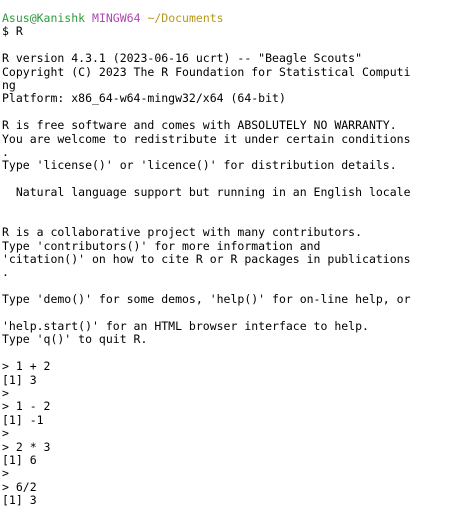 This screenshot has height=510, width=474. What do you see at coordinates (238, 18) in the screenshot?
I see `prompt-line: Asus@Kanishk MINGW64 ~/Documents` at bounding box center [238, 18].